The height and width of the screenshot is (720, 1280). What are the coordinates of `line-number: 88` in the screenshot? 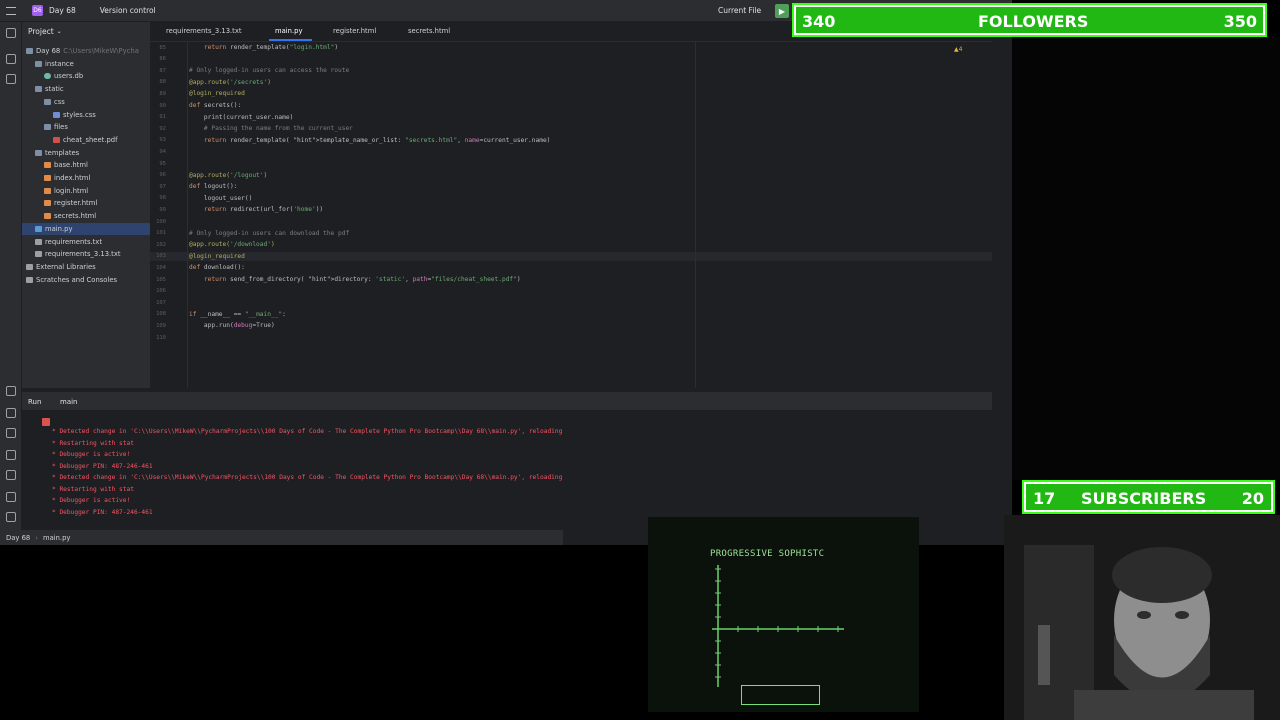 It's located at (162, 82).